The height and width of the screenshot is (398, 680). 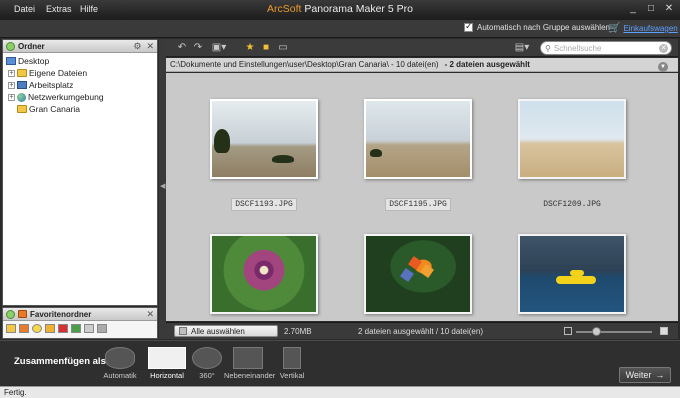 What do you see at coordinates (22, 314) in the screenshot?
I see `favorites-star-icon` at bounding box center [22, 314].